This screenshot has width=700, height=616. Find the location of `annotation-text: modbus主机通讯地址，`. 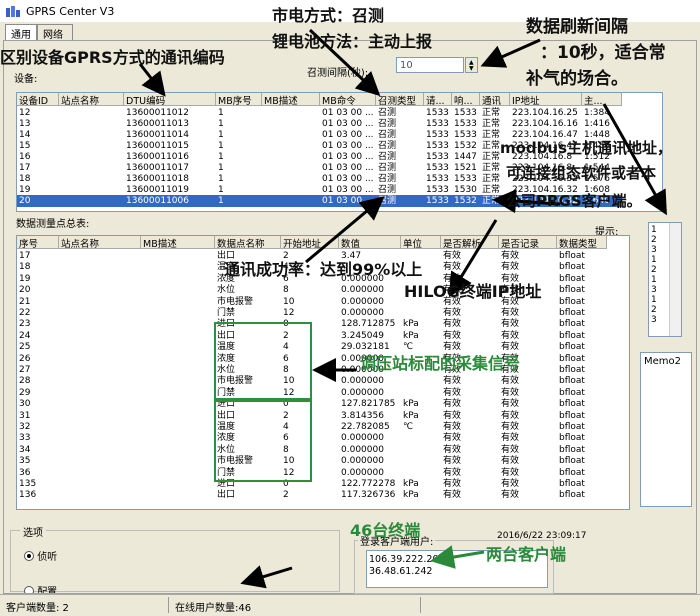

annotation-text: modbus主机通讯地址， is located at coordinates (586, 148).